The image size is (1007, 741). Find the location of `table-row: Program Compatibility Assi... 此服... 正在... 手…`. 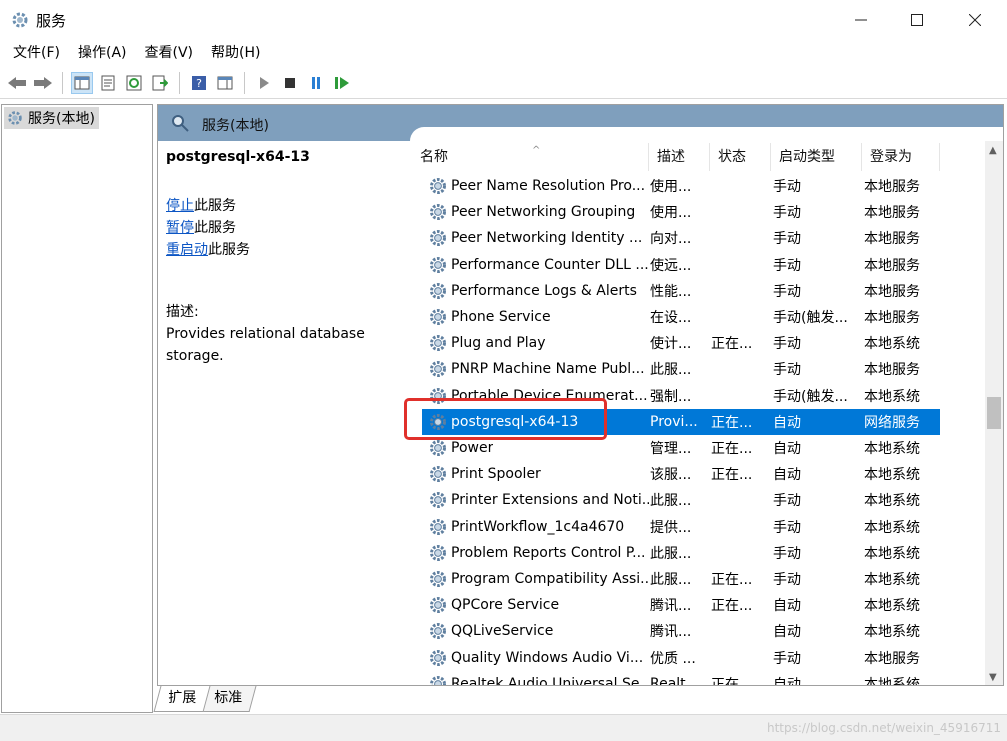

table-row: Program Compatibility Assi... 此服... 正在... 手… is located at coordinates (681, 579).